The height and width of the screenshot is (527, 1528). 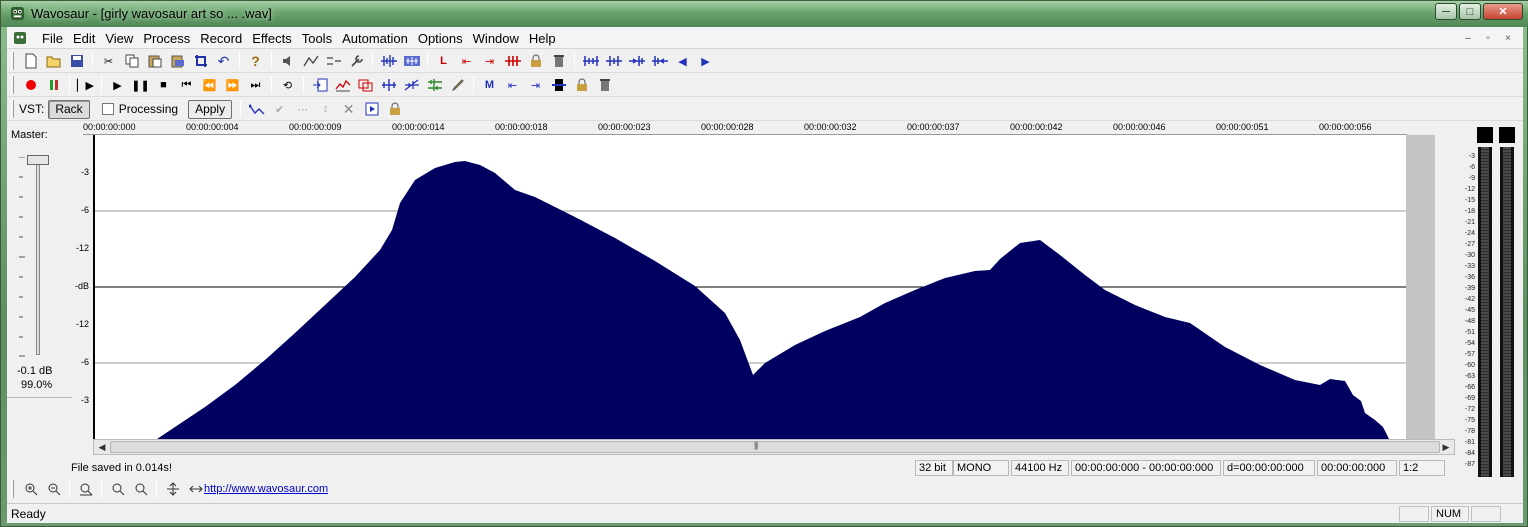 What do you see at coordinates (232, 85) in the screenshot?
I see `fast-forward-icon: ⏩` at bounding box center [232, 85].